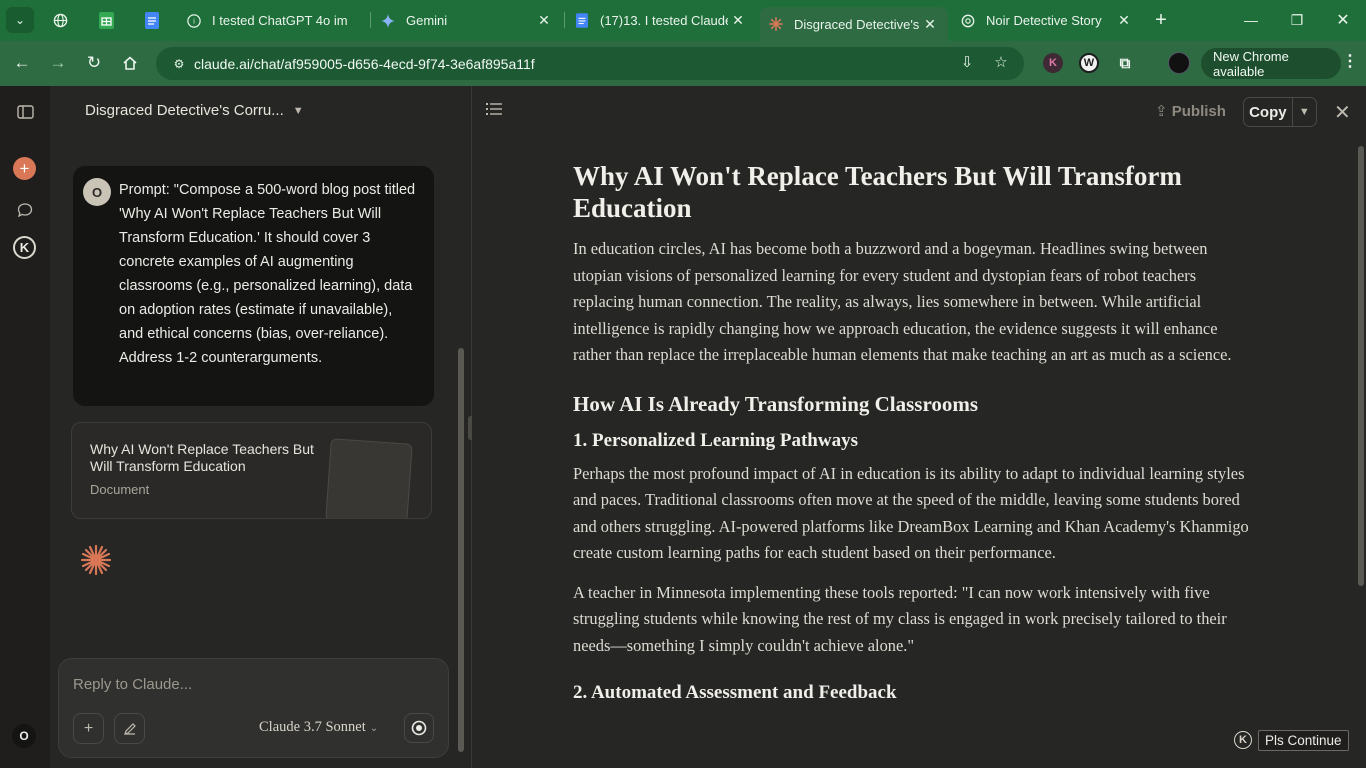  Describe the element at coordinates (97, 192) in the screenshot. I see `avatar: O` at that location.